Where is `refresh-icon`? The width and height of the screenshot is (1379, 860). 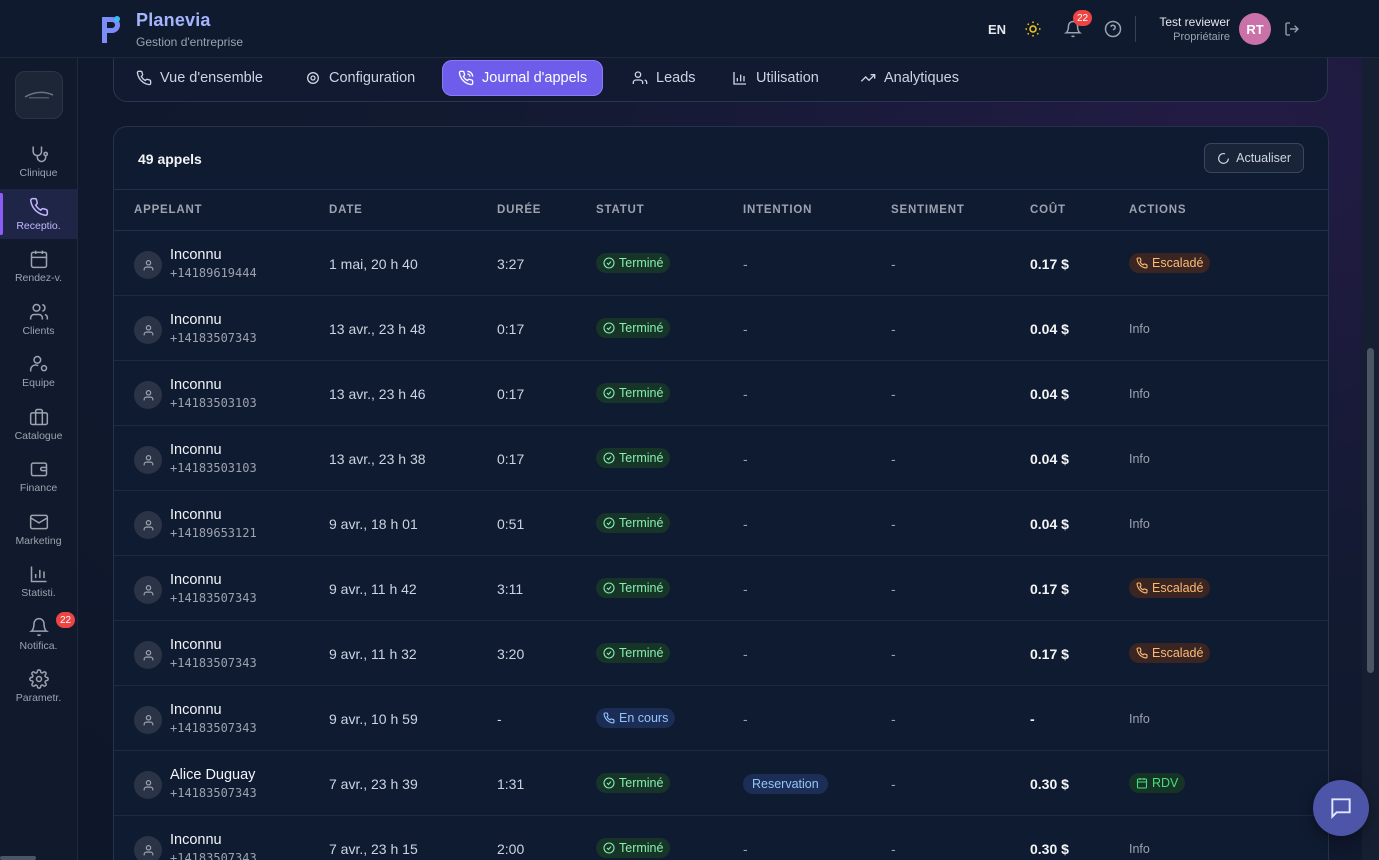 refresh-icon is located at coordinates (1224, 158).